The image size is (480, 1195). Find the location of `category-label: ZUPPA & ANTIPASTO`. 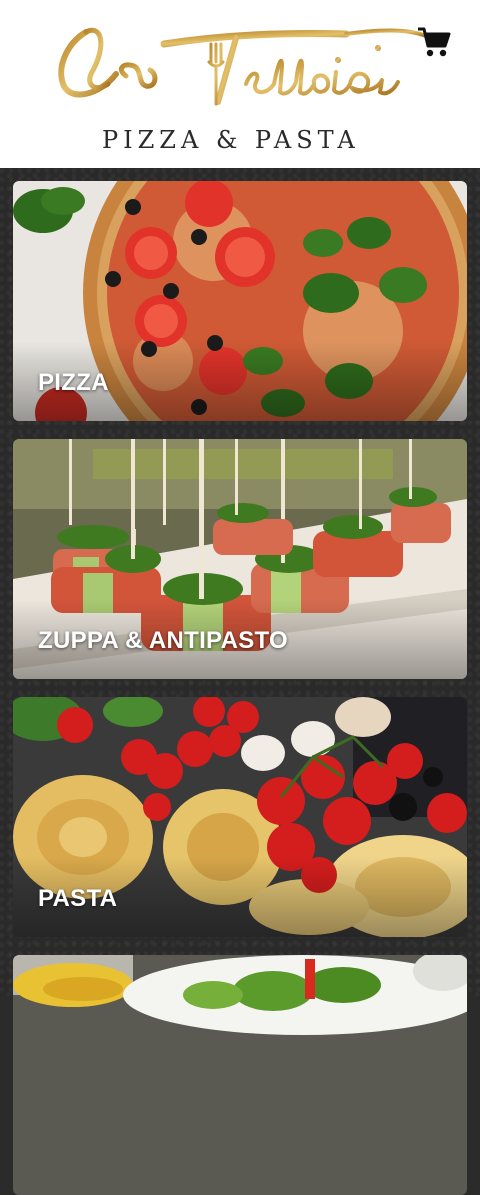

category-label: ZUPPA & ANTIPASTO is located at coordinates (163, 640).